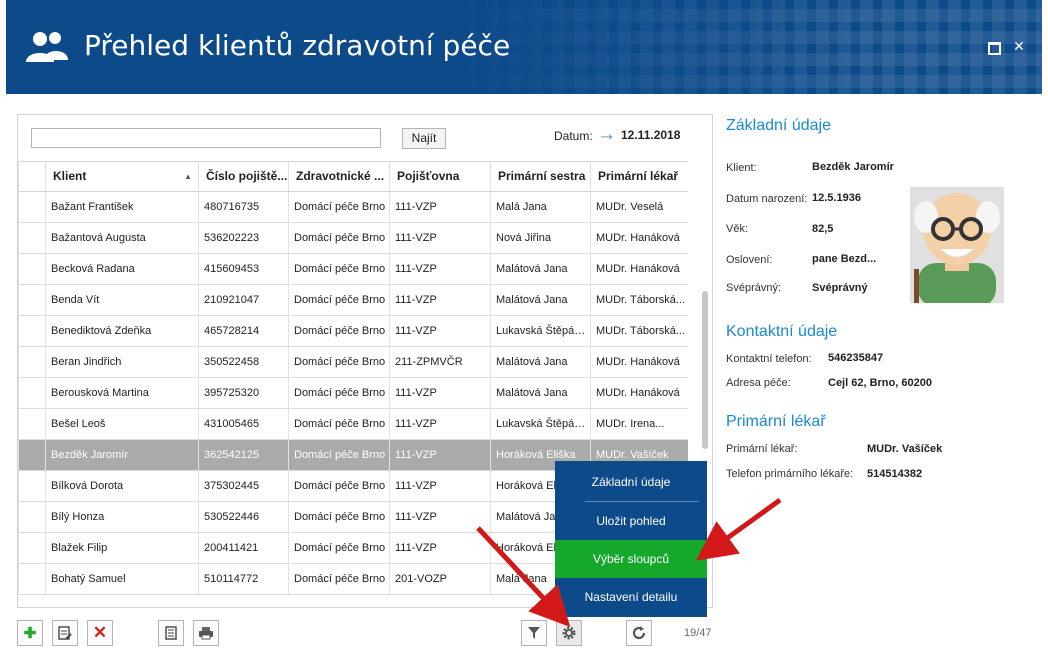  Describe the element at coordinates (121, 548) in the screenshot. I see `table-cell: Blažek Filip` at that location.